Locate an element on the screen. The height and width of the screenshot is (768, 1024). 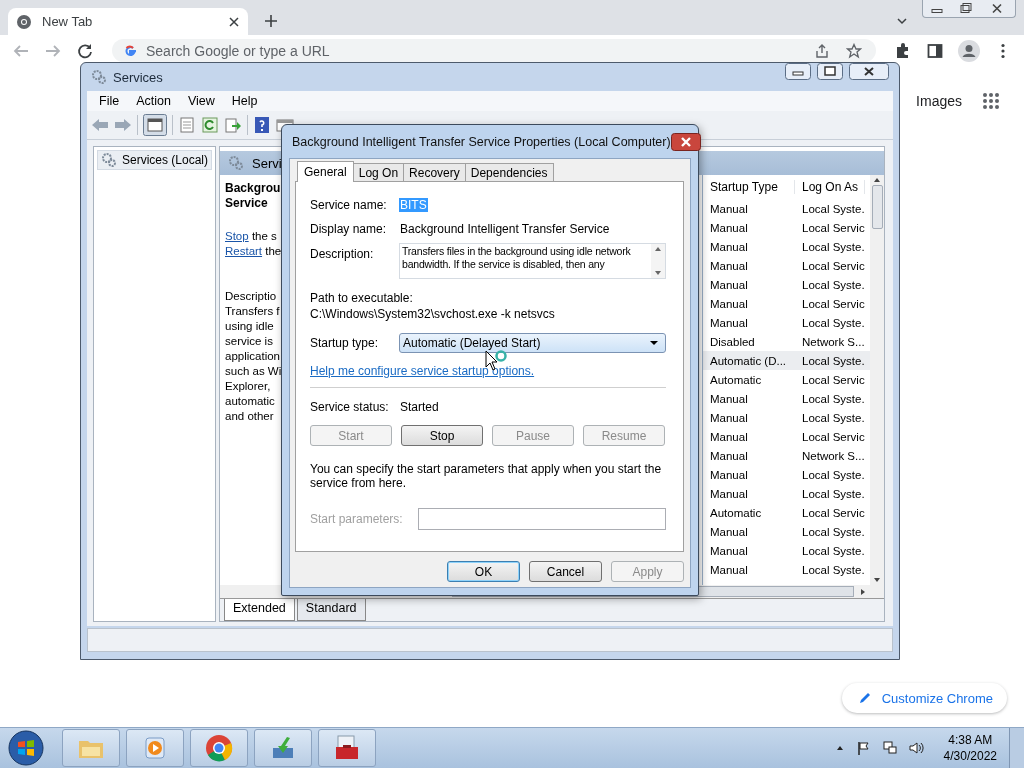
dialog-tab: Log On is located at coordinates (378, 172).